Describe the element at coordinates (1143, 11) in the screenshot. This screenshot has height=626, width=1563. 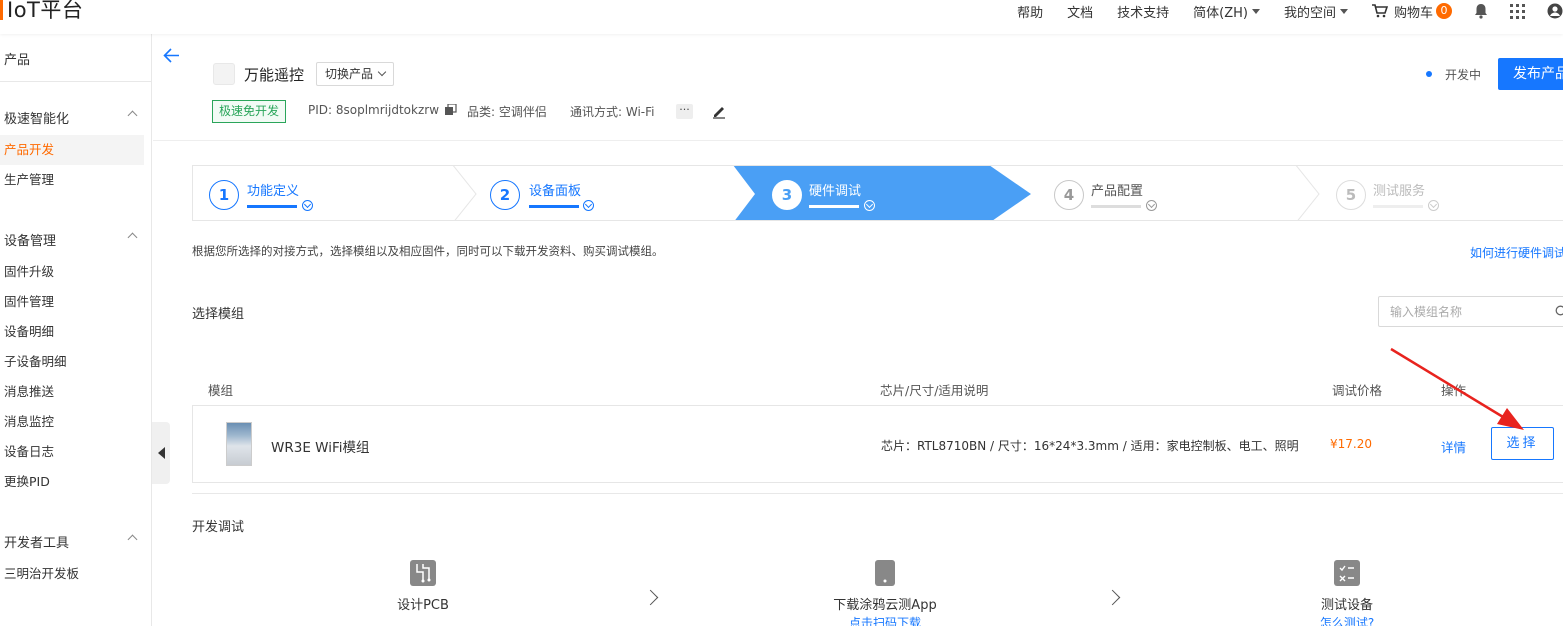
I see `nav-support: 技术支持` at that location.